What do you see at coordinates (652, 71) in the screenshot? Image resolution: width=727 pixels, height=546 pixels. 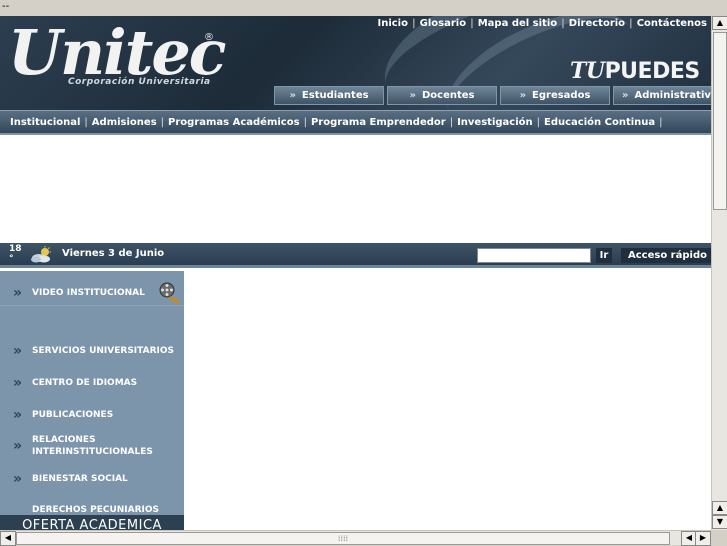 I see `tagline-puedes: PUEDES` at bounding box center [652, 71].